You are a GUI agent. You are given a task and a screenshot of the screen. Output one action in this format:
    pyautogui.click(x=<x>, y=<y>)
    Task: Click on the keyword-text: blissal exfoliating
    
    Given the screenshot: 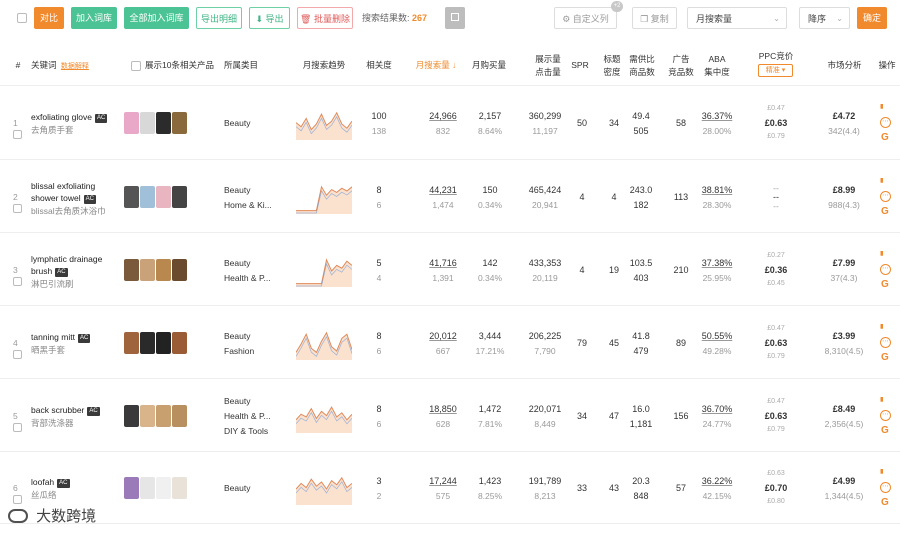 What is the action you would take?
    pyautogui.click(x=63, y=186)
    